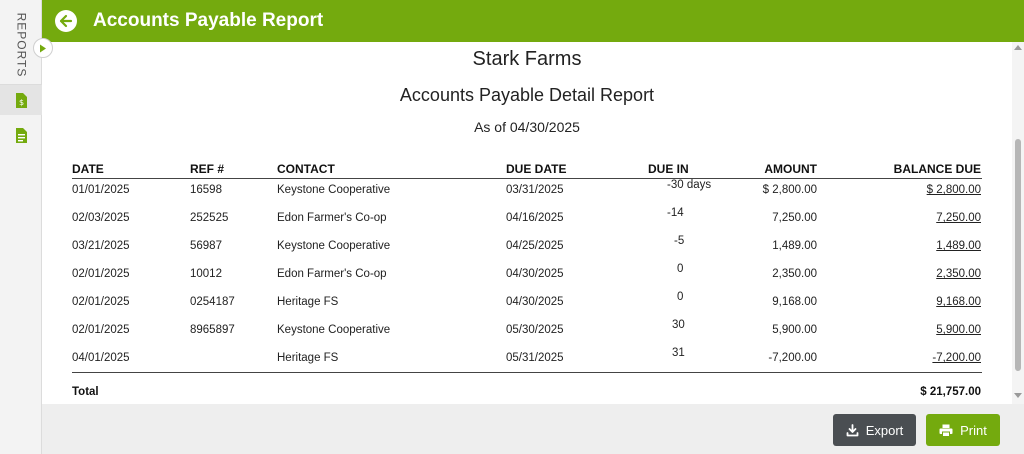  Describe the element at coordinates (206, 246) in the screenshot. I see `row-ref: 56987` at that location.